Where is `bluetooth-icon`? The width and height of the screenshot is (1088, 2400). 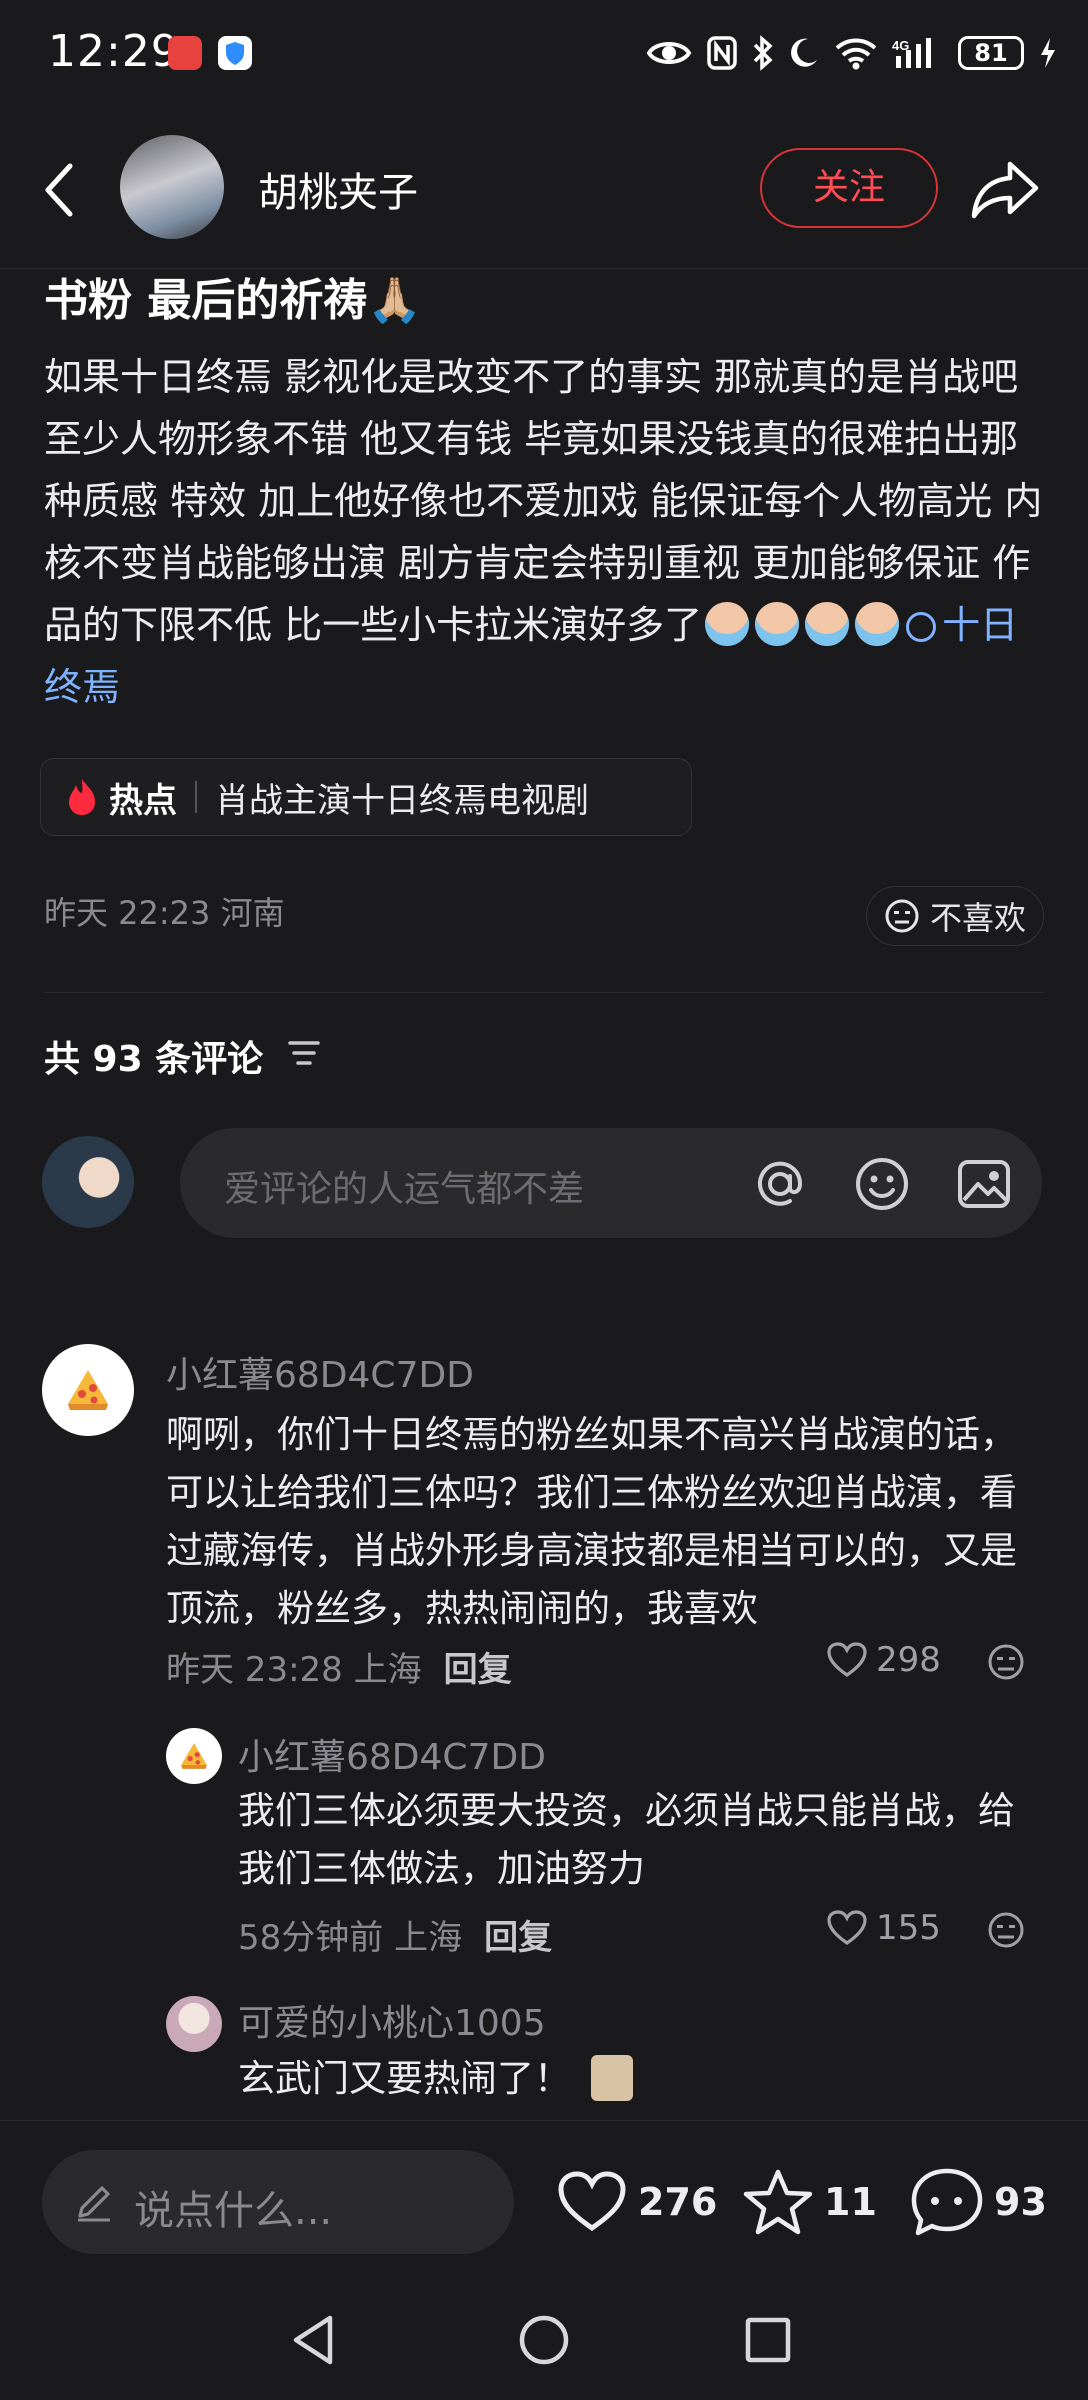 bluetooth-icon is located at coordinates (763, 53).